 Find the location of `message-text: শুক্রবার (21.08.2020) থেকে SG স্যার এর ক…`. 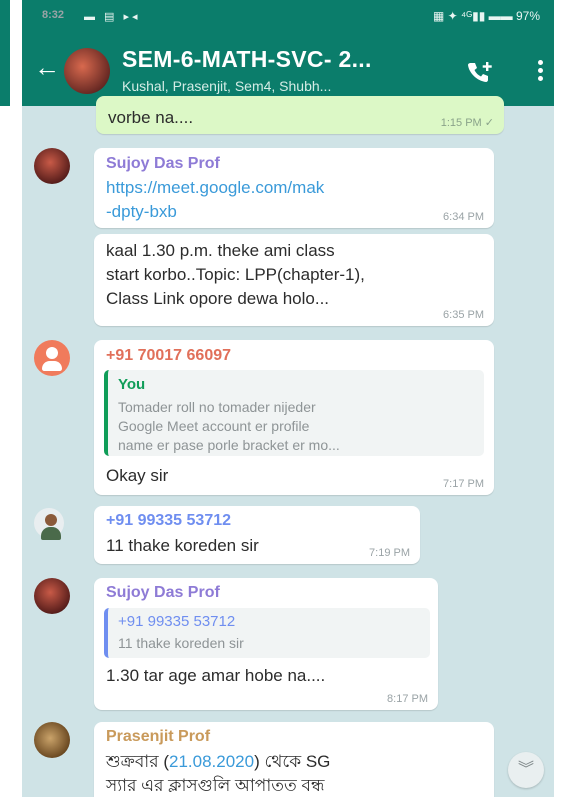

message-text: শুক্রবার (21.08.2020) থেকে SG স্যার এর ক… is located at coordinates (218, 773).